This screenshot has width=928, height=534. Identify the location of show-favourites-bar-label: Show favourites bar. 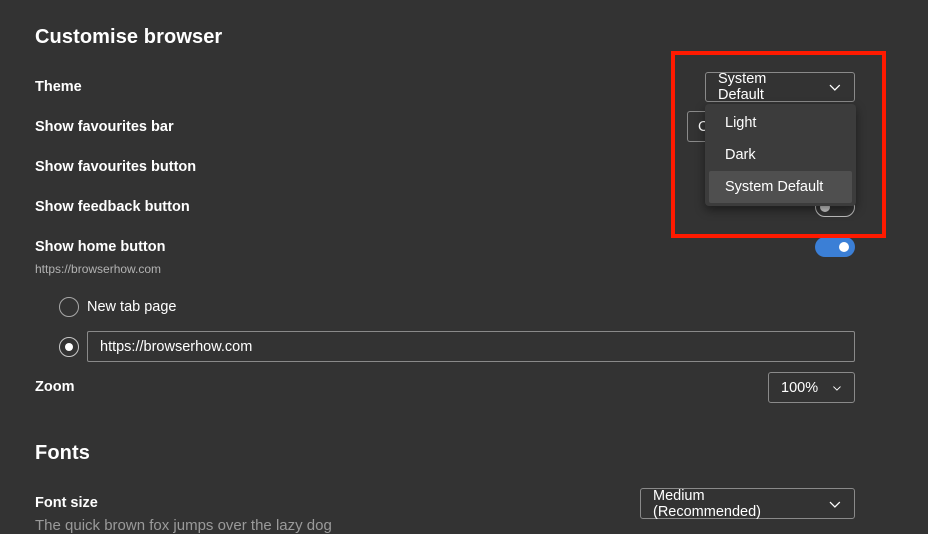
(104, 127).